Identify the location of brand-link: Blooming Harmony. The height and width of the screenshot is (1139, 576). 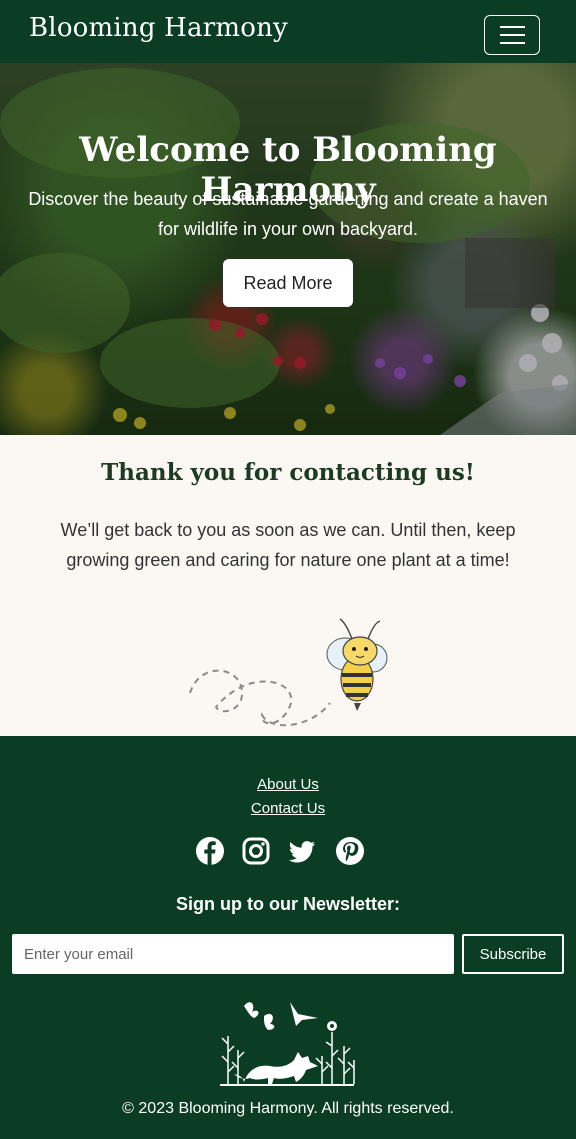
(158, 28).